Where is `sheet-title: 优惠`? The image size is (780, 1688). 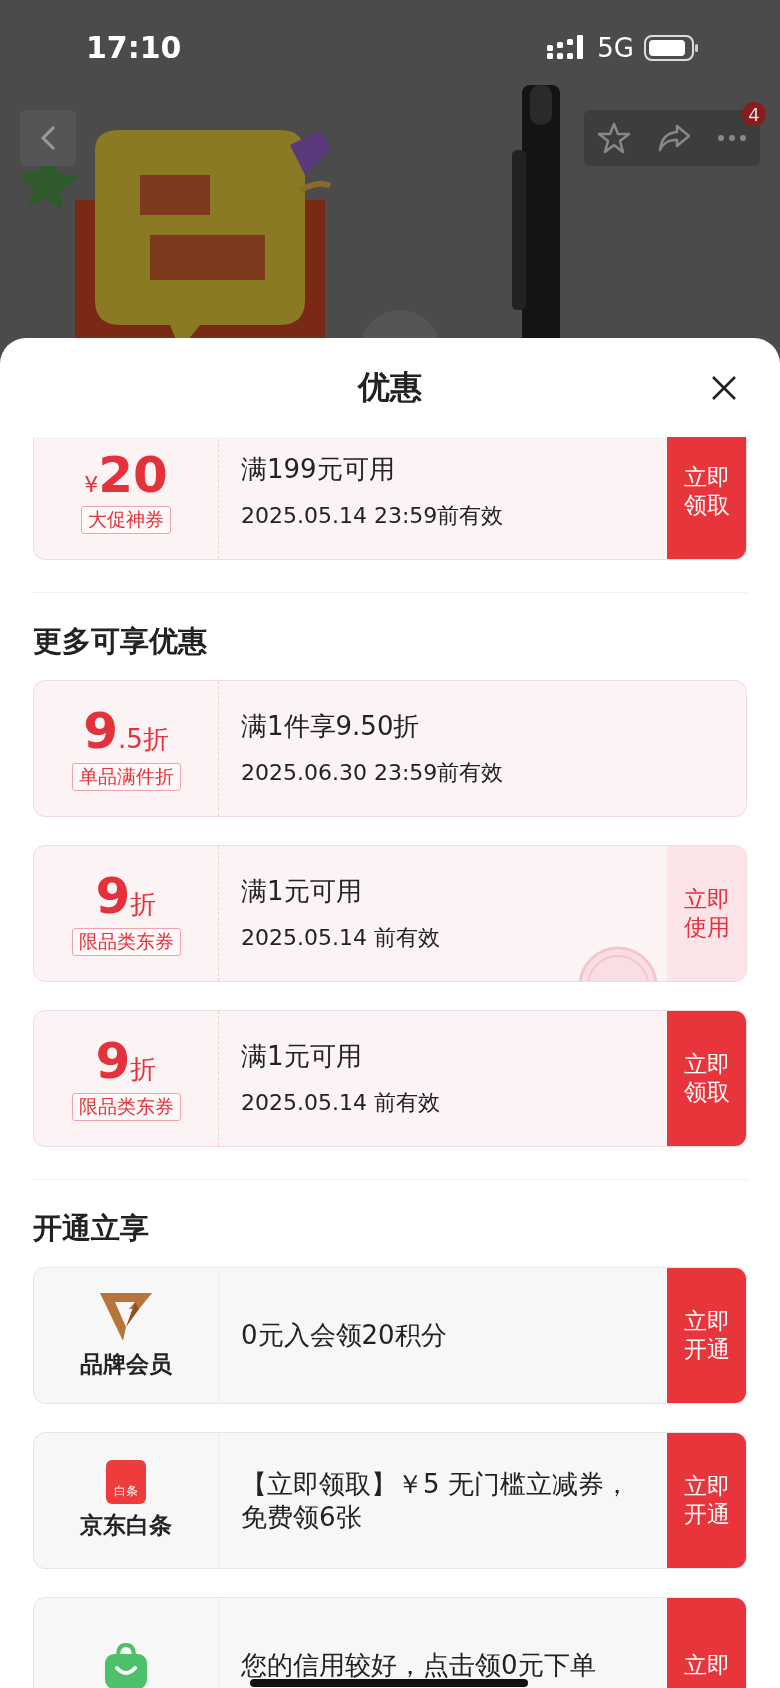
sheet-title: 优惠 is located at coordinates (390, 387).